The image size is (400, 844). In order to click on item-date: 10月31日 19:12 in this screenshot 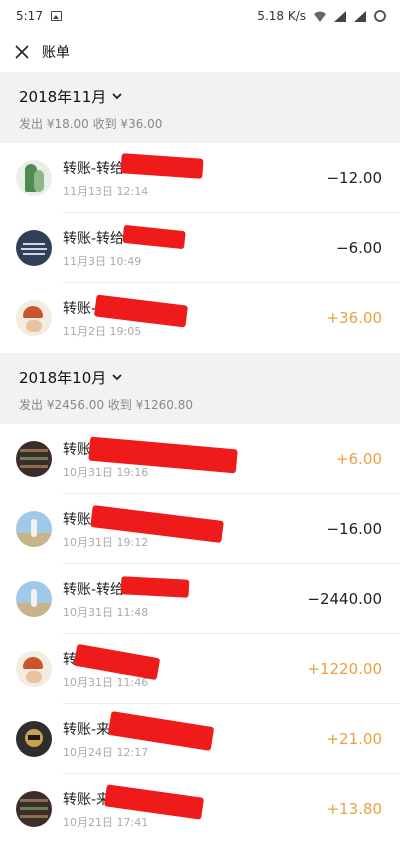, I will do `click(106, 542)`.